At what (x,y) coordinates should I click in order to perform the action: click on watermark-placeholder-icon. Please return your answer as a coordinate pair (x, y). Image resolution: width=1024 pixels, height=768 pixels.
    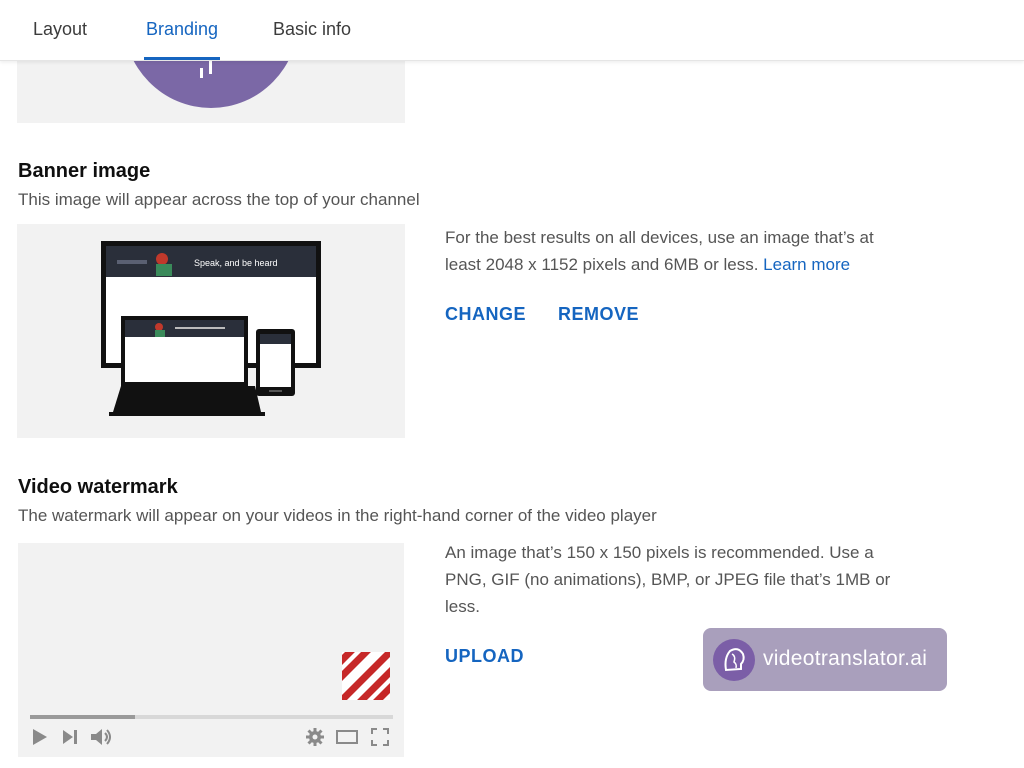
    Looking at the image, I should click on (366, 676).